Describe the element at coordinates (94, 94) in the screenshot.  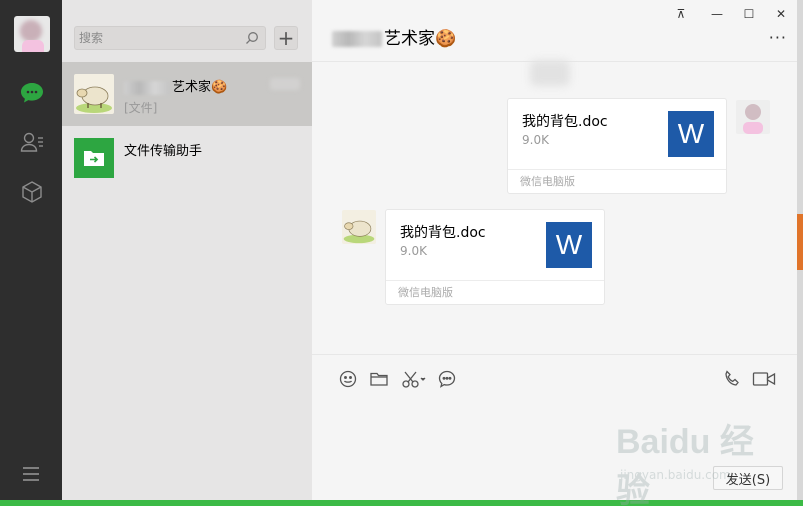
I see `sheep-avatar` at that location.